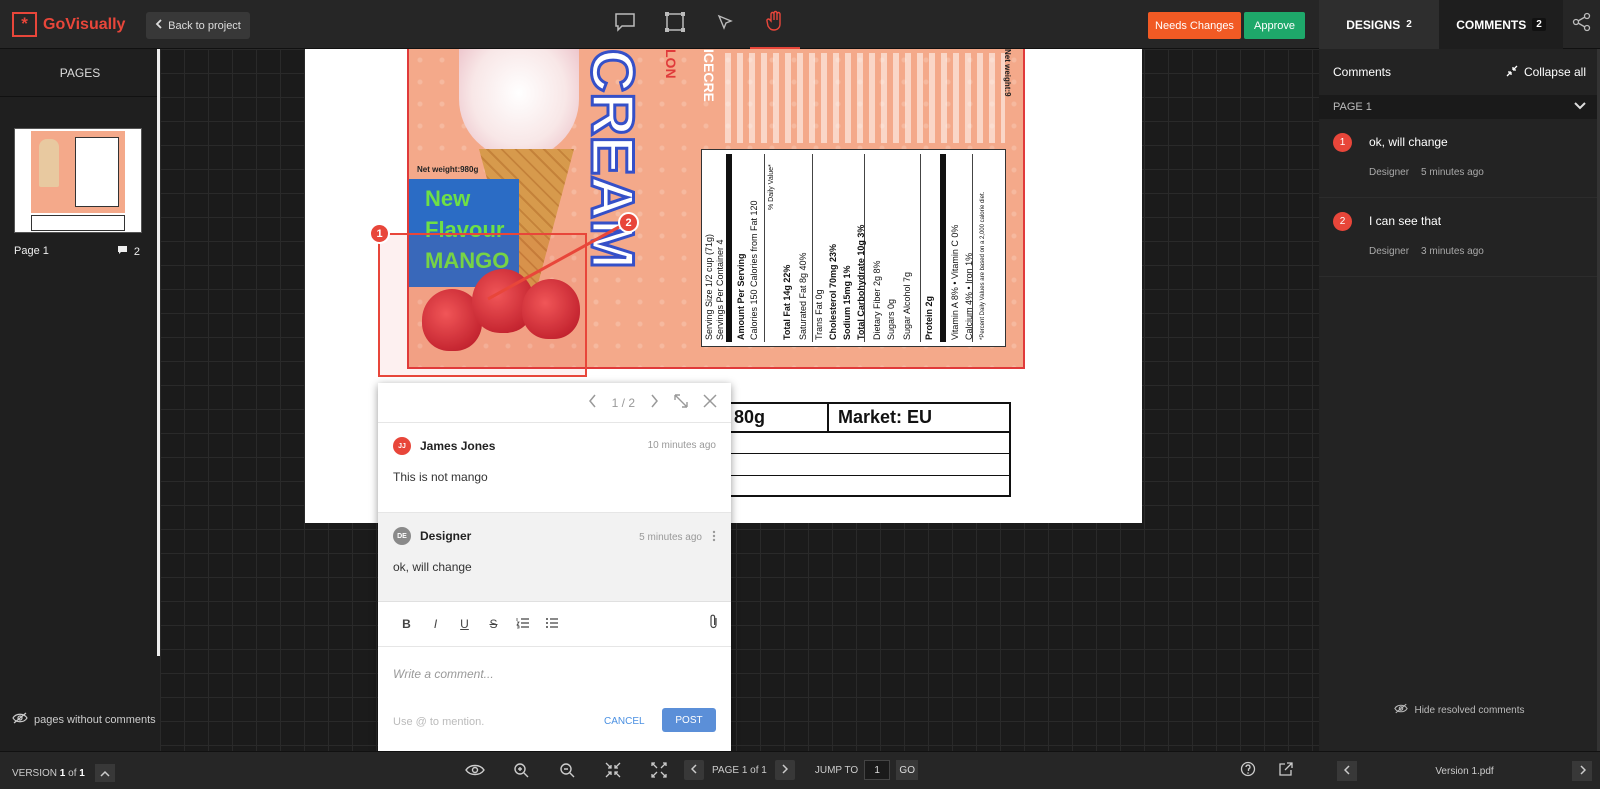  Describe the element at coordinates (104, 773) in the screenshot. I see `chevron-up-icon` at that location.